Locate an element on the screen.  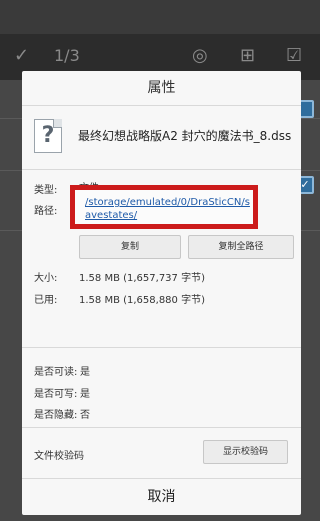
file-name: 最终幻想战略版A2 封穴的魔法书_8.dss is located at coordinates (185, 136).